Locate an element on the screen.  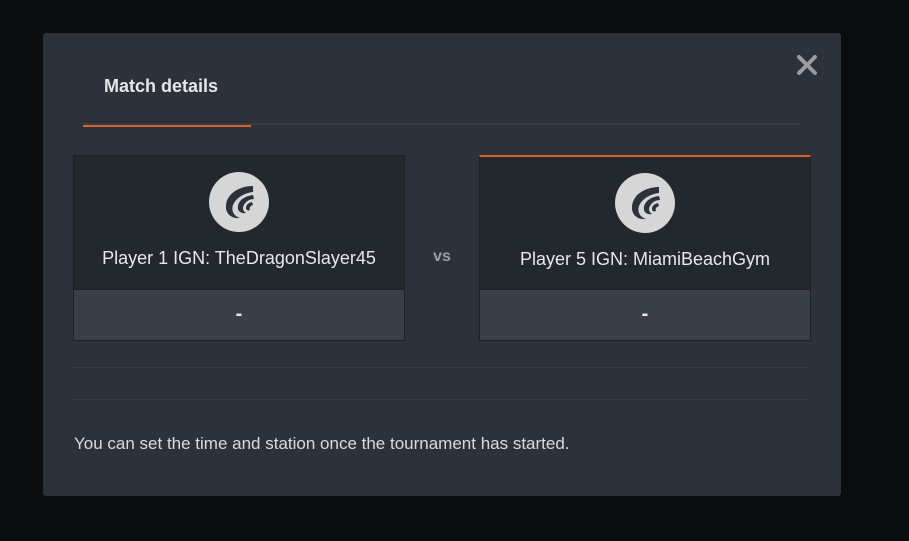
player-card-right: Player 5 IGN: MiamiBeachGym - is located at coordinates (645, 248).